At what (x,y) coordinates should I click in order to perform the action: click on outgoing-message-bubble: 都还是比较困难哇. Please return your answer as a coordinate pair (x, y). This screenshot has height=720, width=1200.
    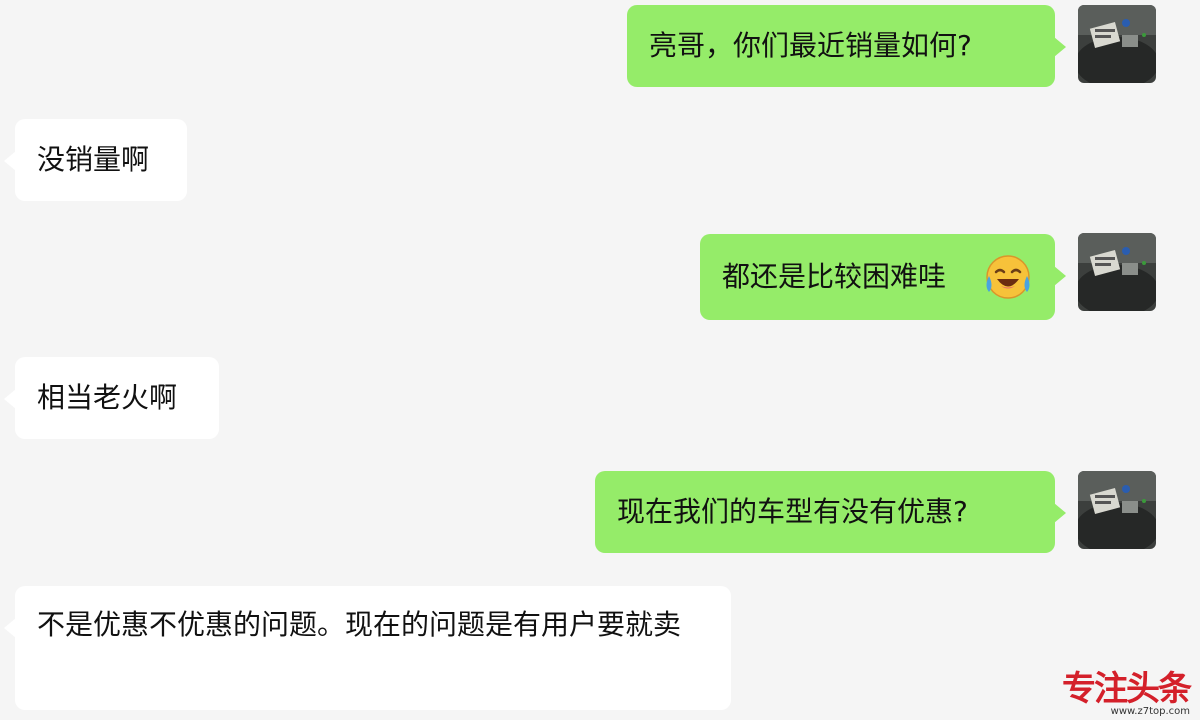
    Looking at the image, I should click on (883, 277).